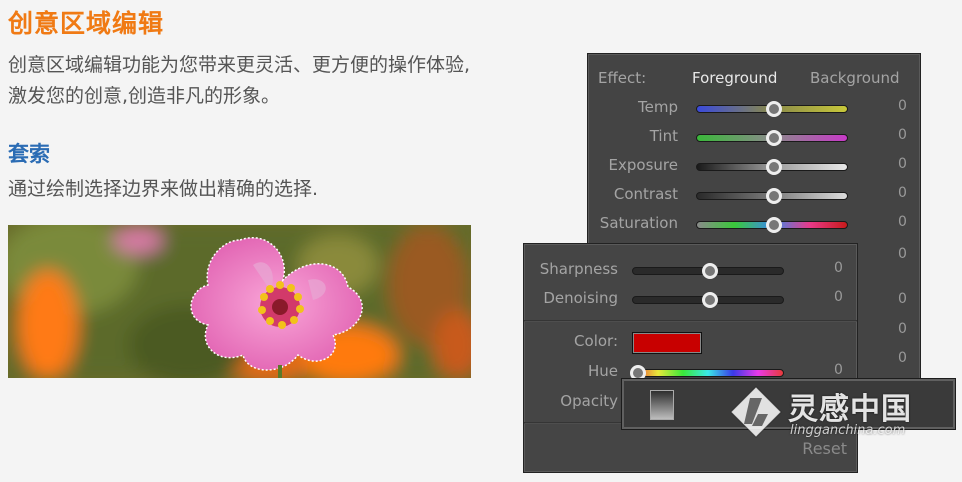 The image size is (962, 482). What do you see at coordinates (622, 78) in the screenshot?
I see `effect-label: Effect:` at bounding box center [622, 78].